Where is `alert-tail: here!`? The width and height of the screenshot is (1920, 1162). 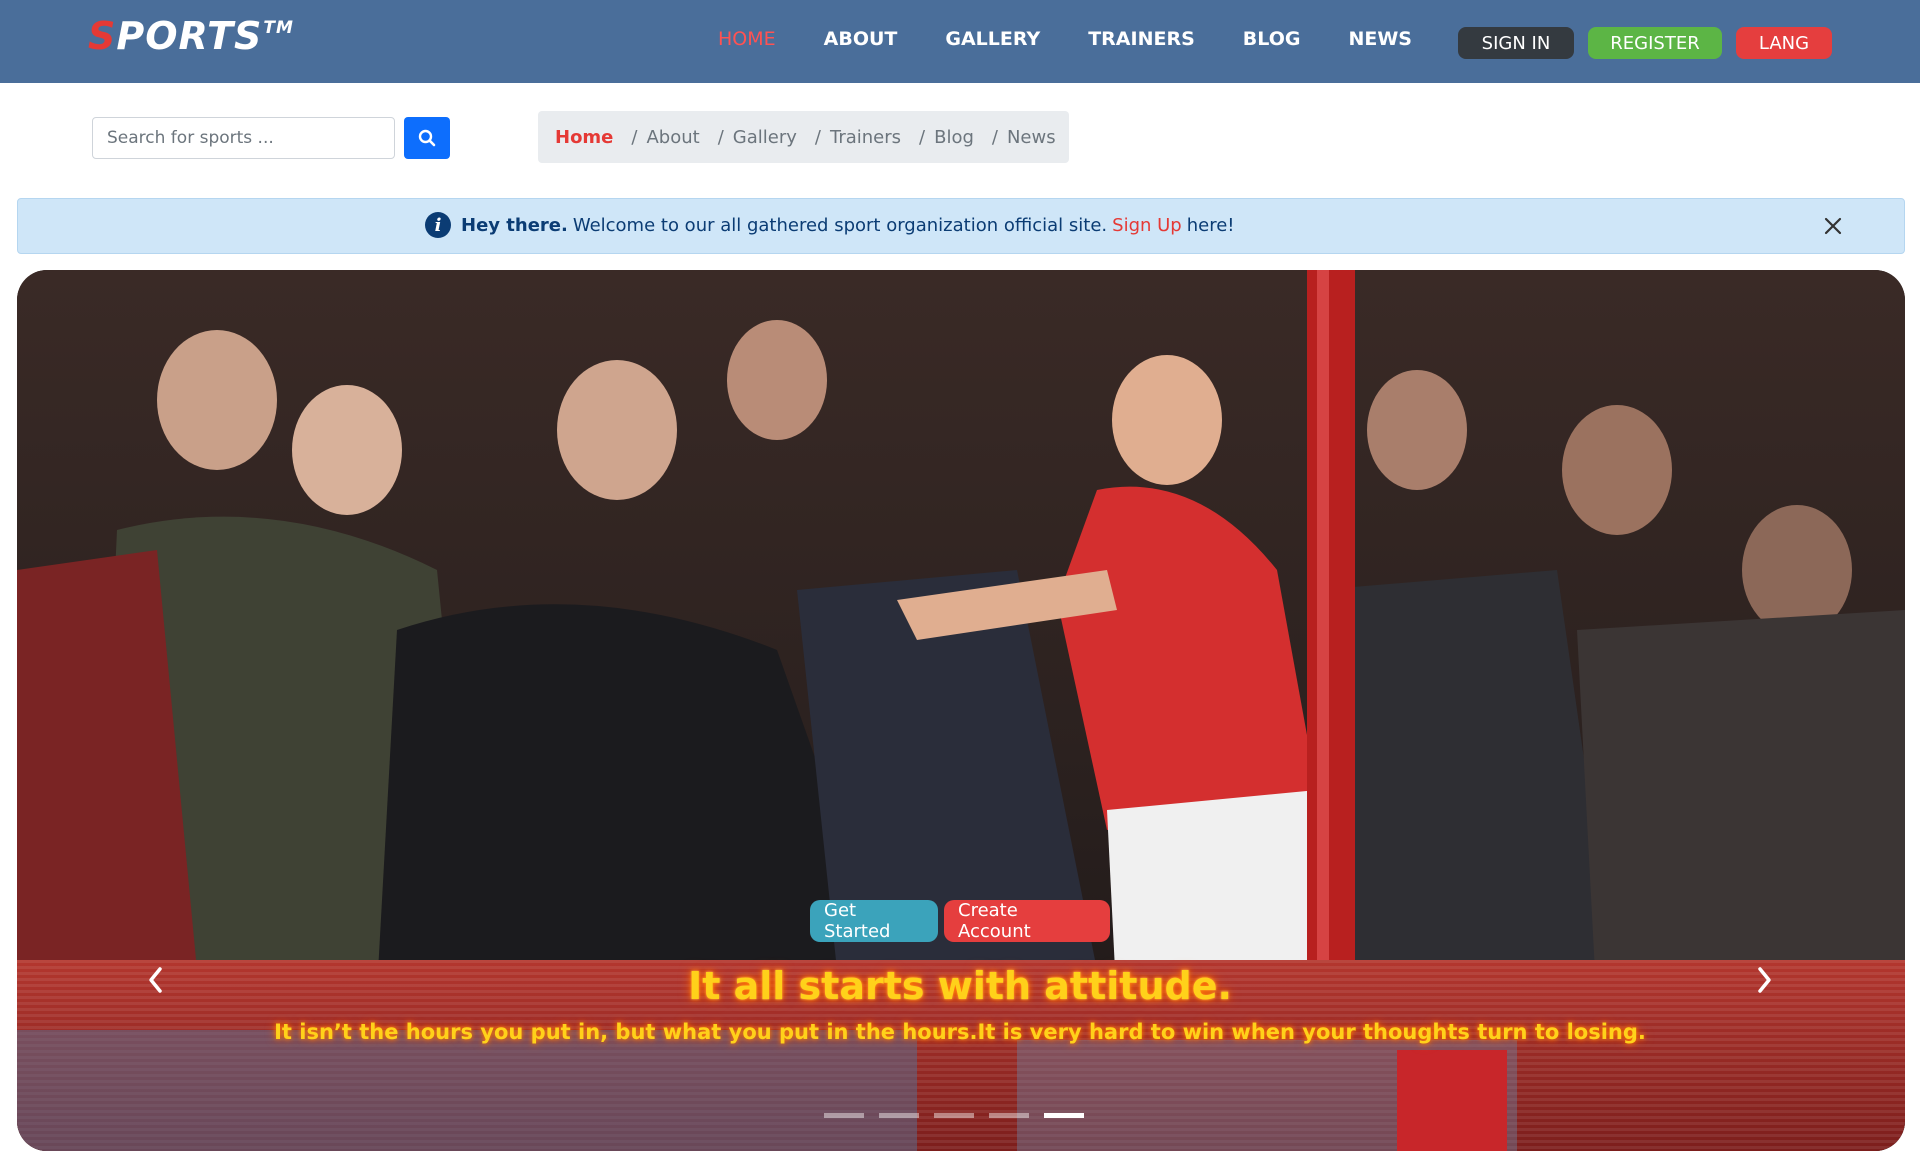 alert-tail: here! is located at coordinates (1210, 225).